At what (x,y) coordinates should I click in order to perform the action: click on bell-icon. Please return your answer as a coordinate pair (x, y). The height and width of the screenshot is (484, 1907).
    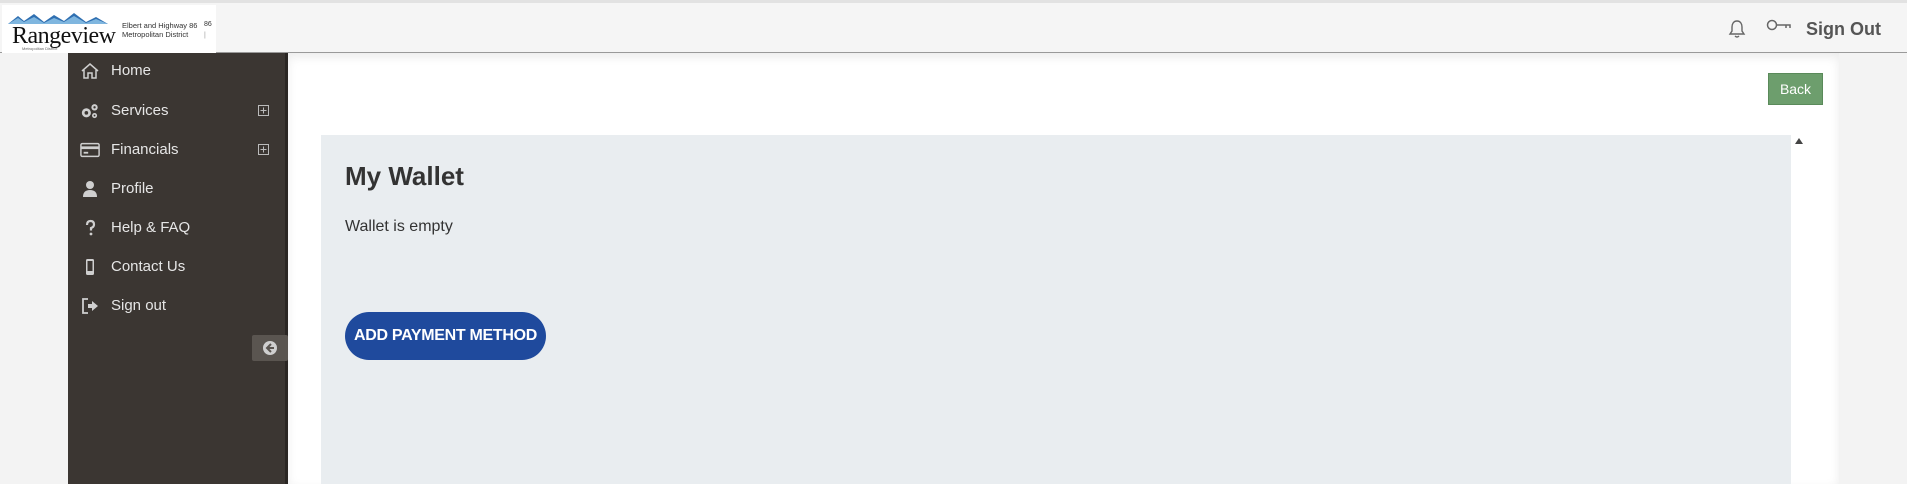
    Looking at the image, I should click on (1737, 31).